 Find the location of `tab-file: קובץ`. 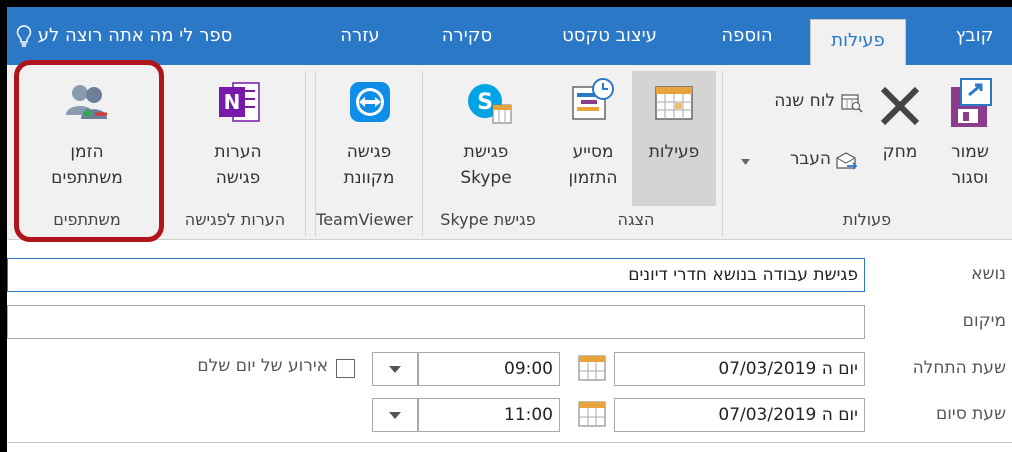

tab-file: קובץ is located at coordinates (974, 36).